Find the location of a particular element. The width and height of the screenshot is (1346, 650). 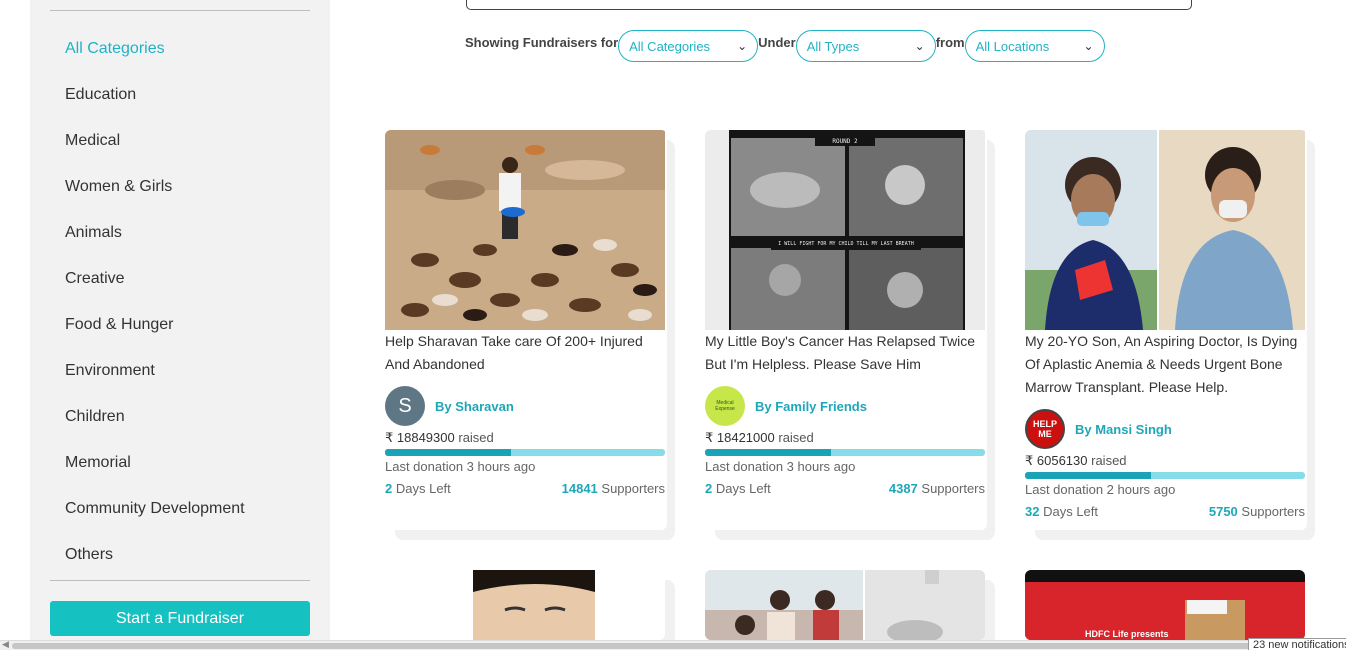

supporters-value: 14841 is located at coordinates (579, 488).